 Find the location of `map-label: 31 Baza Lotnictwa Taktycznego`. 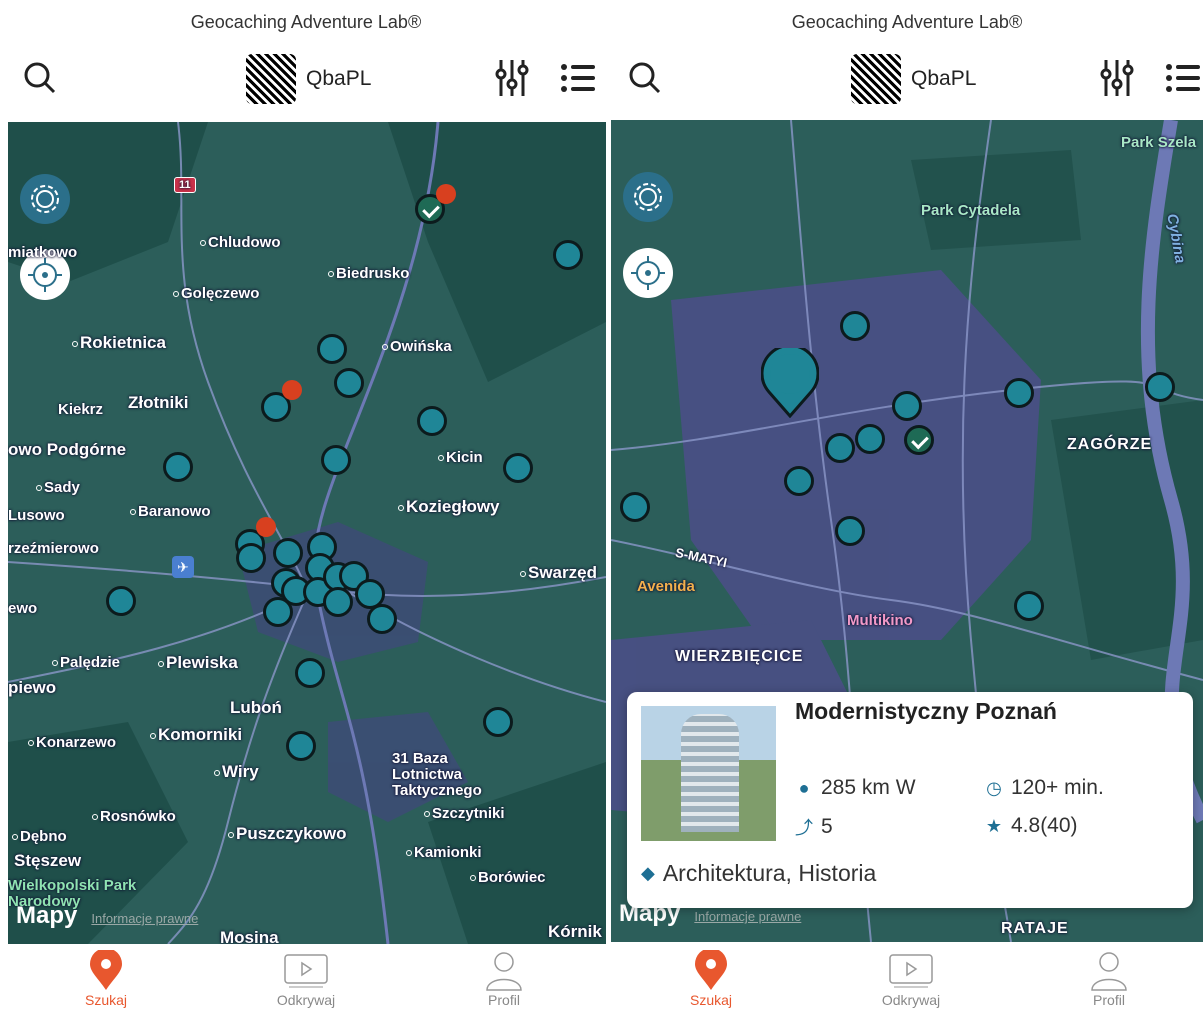

map-label: 31 Baza Lotnictwa Taktycznego is located at coordinates (437, 774).